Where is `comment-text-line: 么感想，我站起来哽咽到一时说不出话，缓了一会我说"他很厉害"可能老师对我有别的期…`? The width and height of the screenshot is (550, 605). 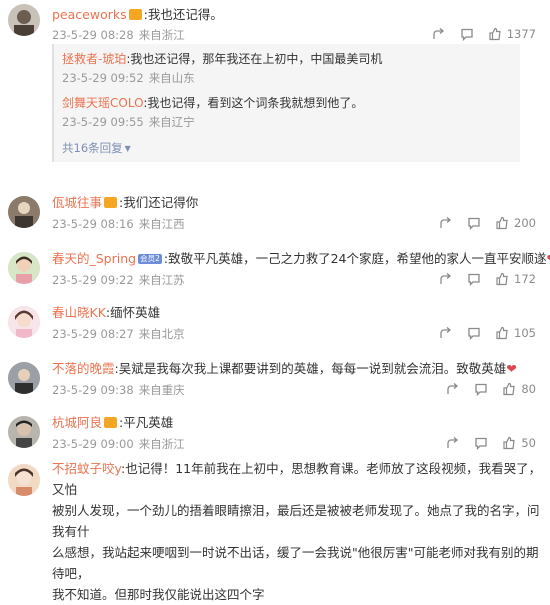 comment-text-line: 么感想，我站起来哽咽到一时说不出话，缓了一会我说"他很厉害"可能老师对我有别的期… is located at coordinates (297, 563).